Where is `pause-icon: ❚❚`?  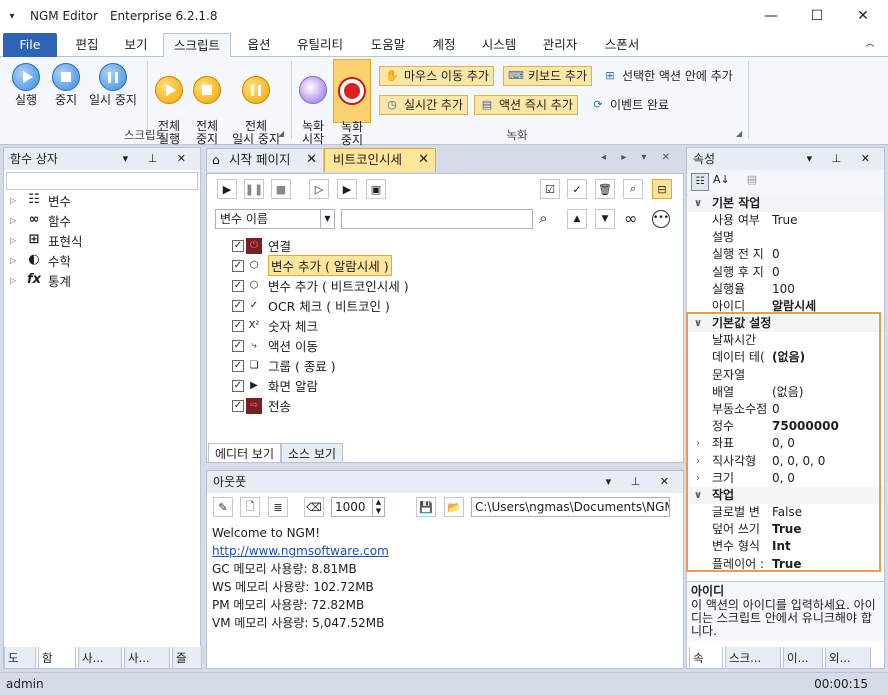
pause-icon: ❚❚ is located at coordinates (254, 189).